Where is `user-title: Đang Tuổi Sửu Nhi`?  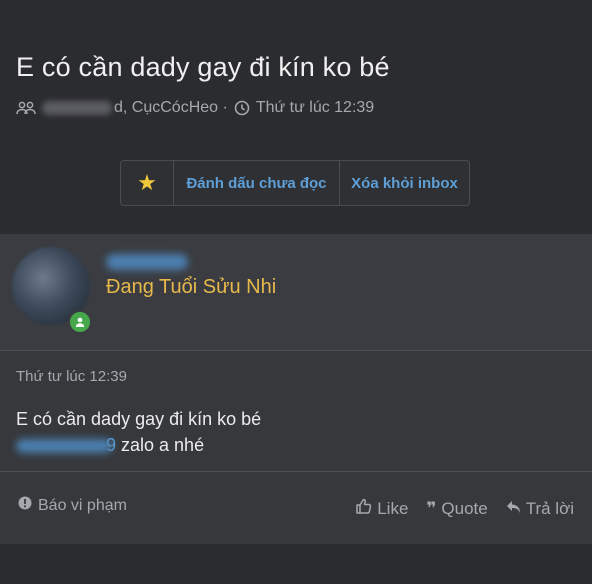 user-title: Đang Tuổi Sửu Nhi is located at coordinates (191, 287).